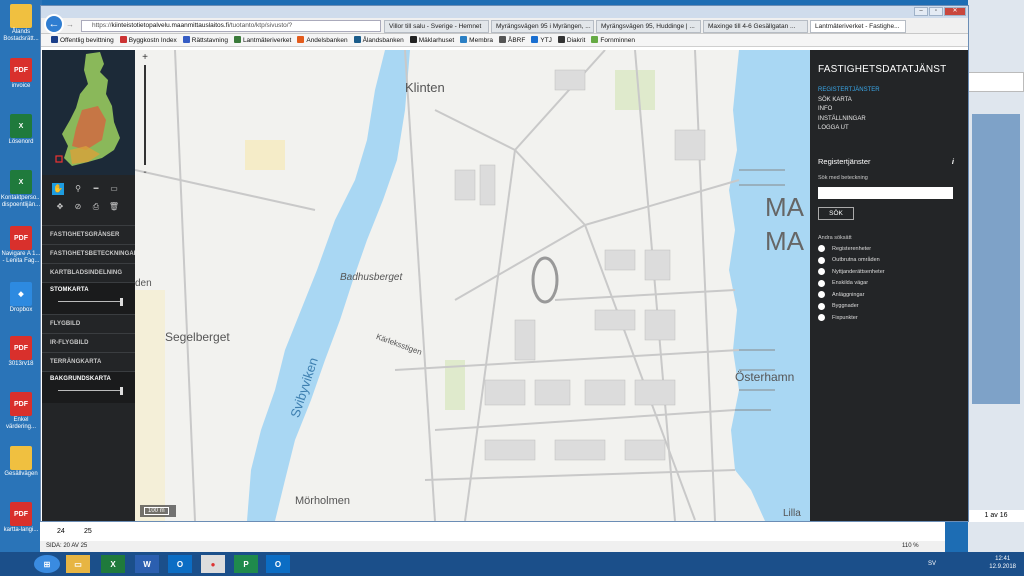 The height and width of the screenshot is (576, 1024). What do you see at coordinates (114, 189) in the screenshot?
I see `measure-area-icon: ▭` at bounding box center [114, 189].